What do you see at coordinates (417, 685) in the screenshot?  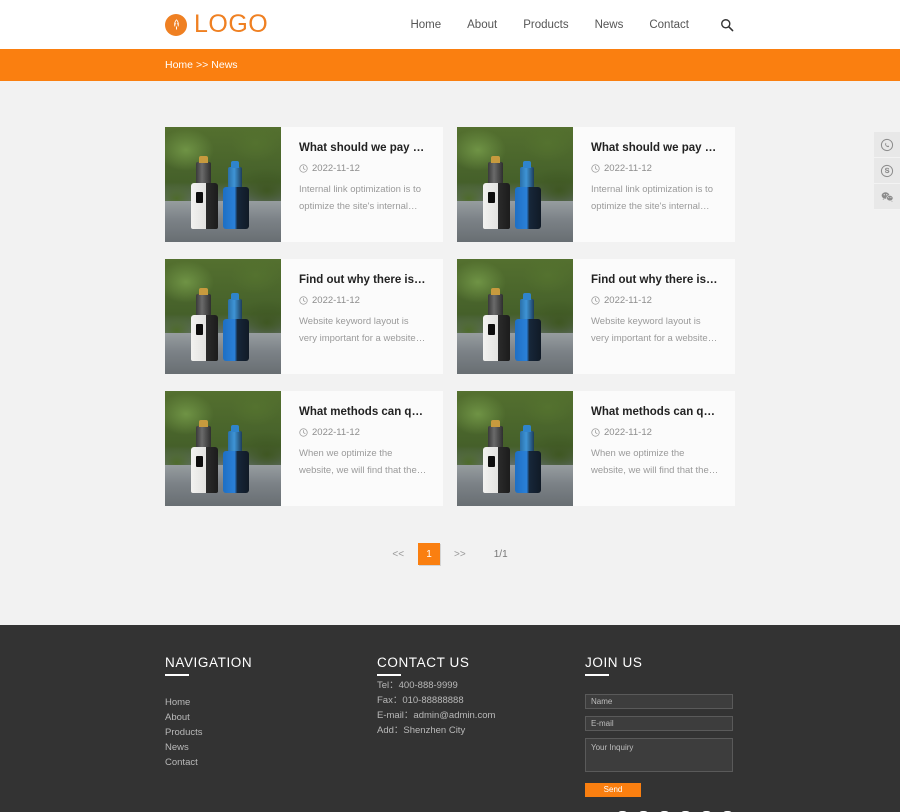 I see `contact-tel: Tel：400-888-9999` at bounding box center [417, 685].